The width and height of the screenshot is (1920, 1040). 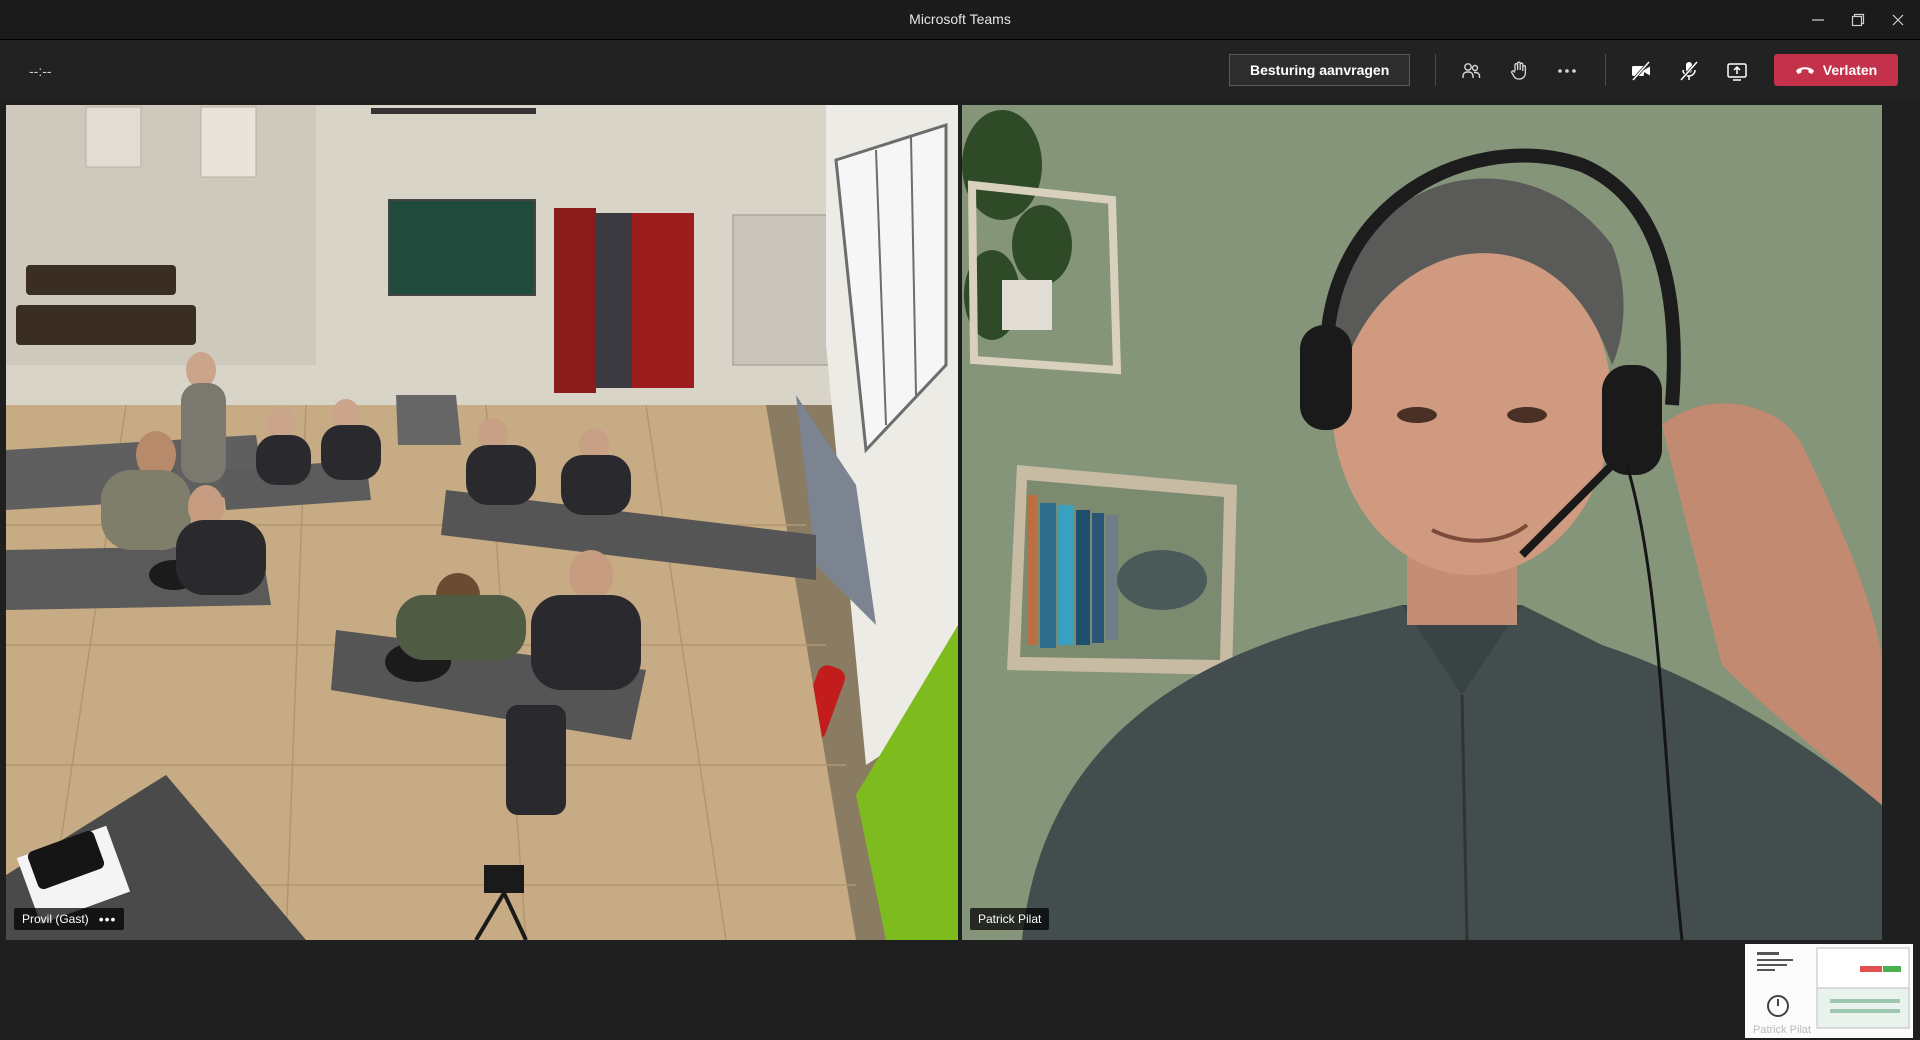 What do you see at coordinates (40, 71) in the screenshot?
I see `meeting-timer: --:--` at bounding box center [40, 71].